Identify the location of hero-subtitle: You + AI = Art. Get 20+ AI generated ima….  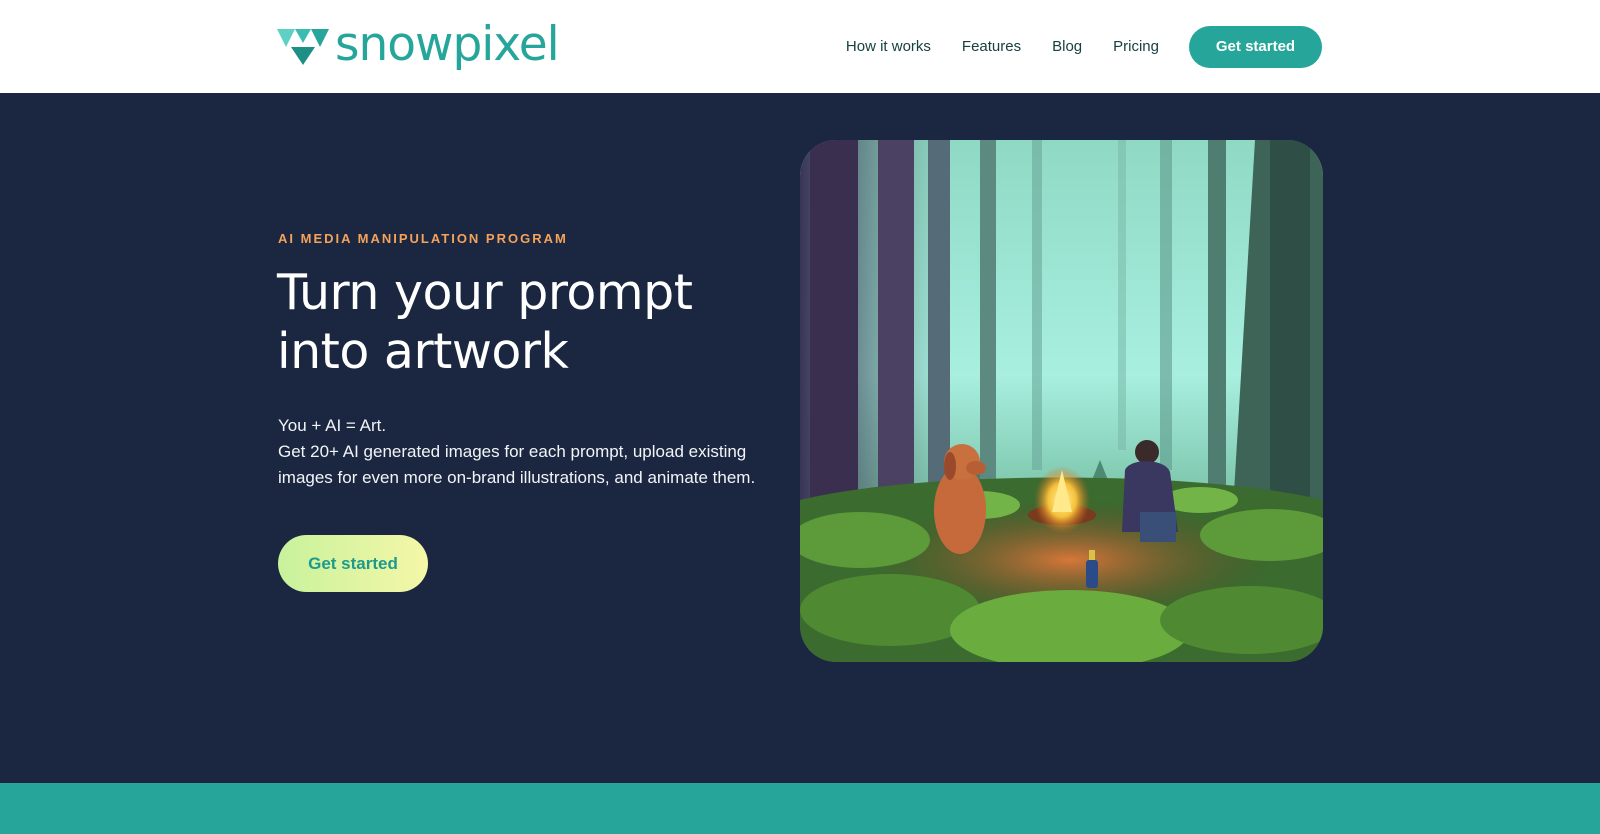
(518, 452).